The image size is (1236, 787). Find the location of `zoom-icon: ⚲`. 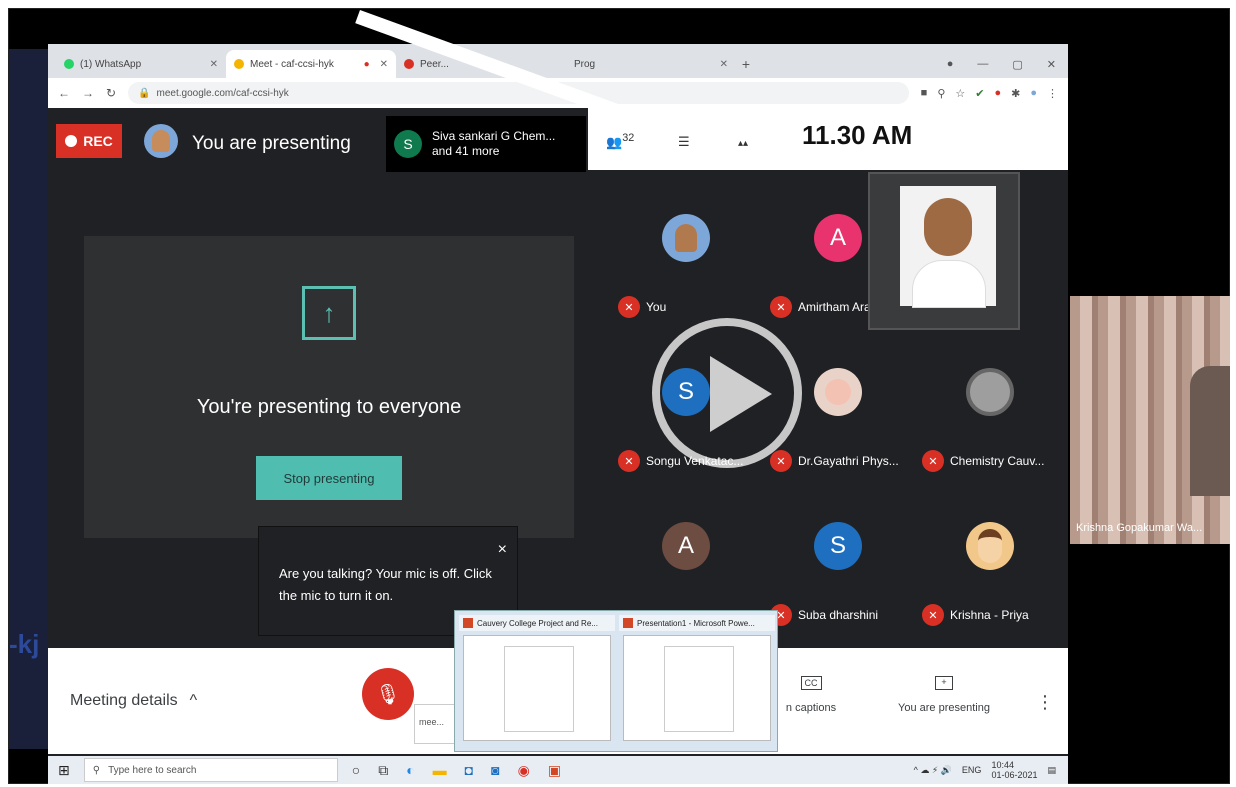

zoom-icon: ⚲ is located at coordinates (941, 93).